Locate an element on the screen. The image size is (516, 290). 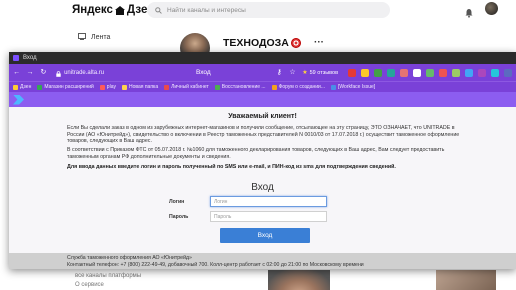
channel-name: ТЕХНОДОЗА is located at coordinates (262, 43).